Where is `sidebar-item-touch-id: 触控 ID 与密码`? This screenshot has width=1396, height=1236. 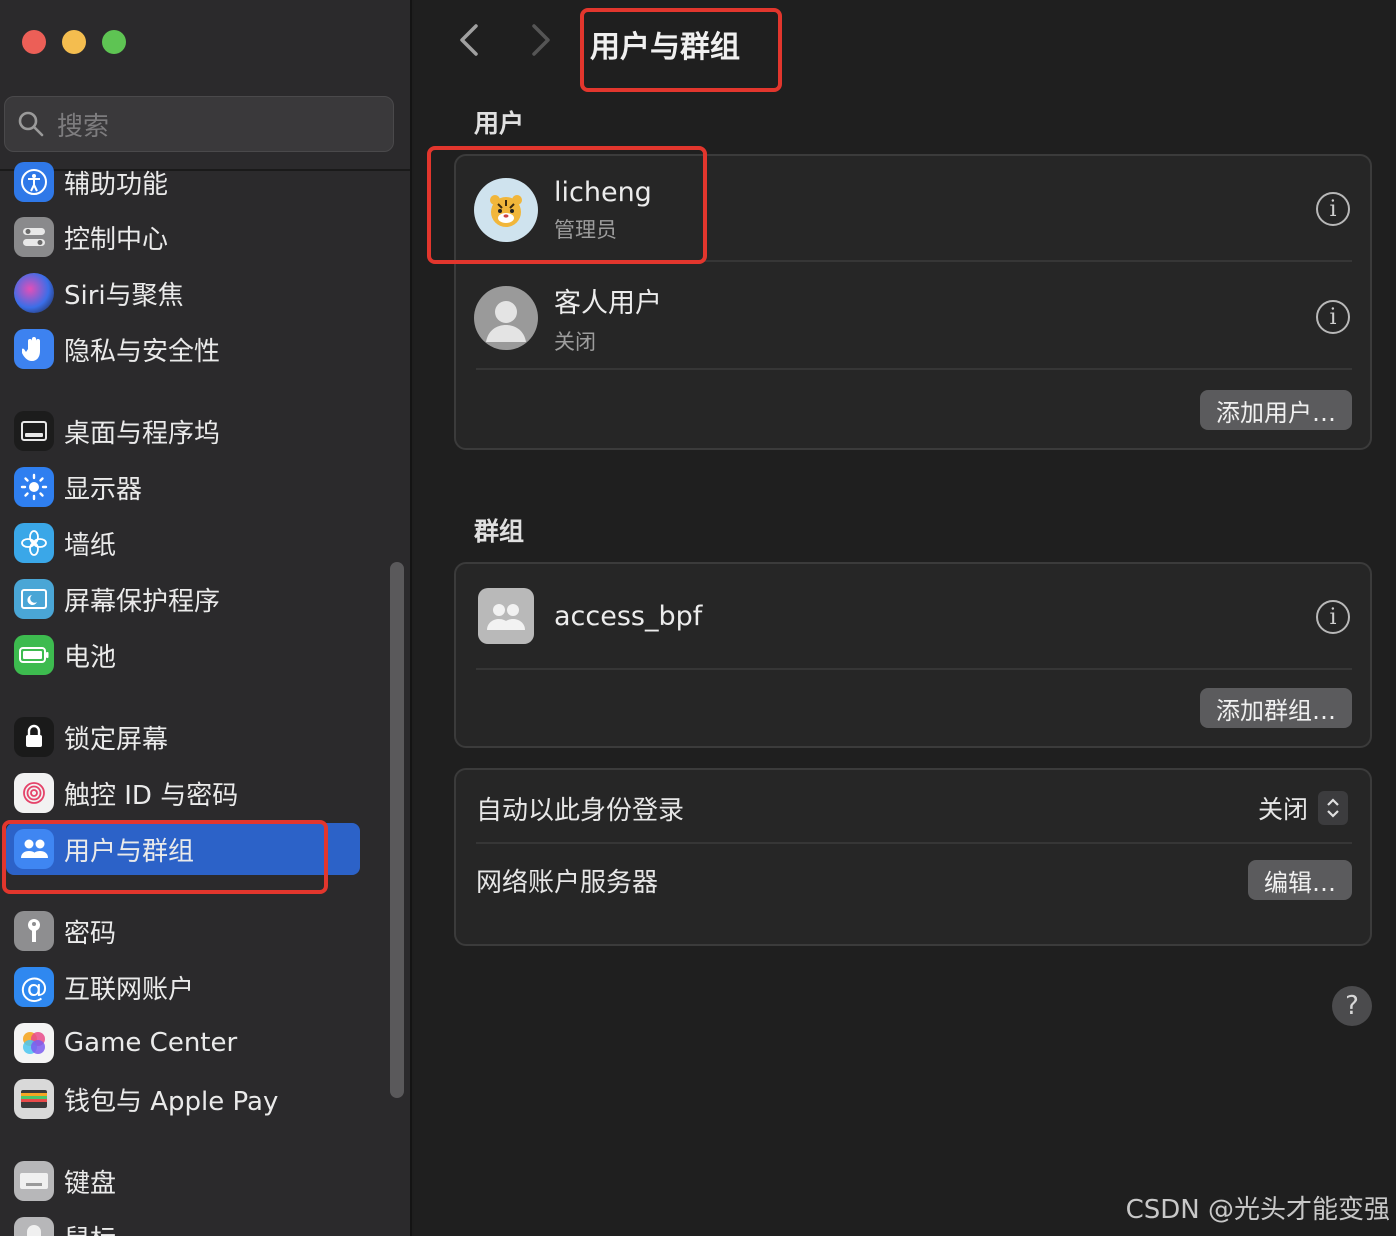 sidebar-item-touch-id: 触控 ID 与密码 is located at coordinates (183, 793).